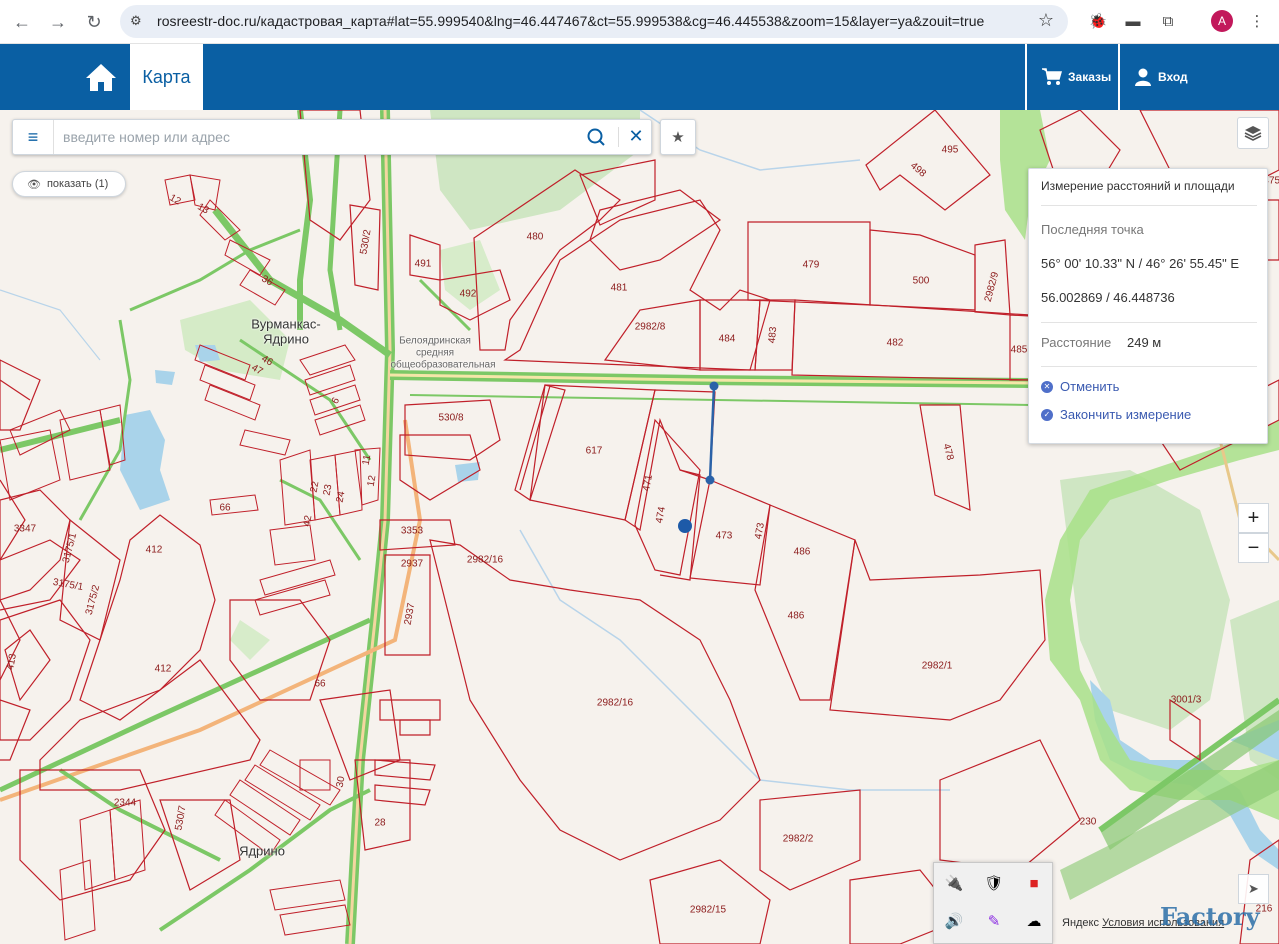 Image resolution: width=1279 pixels, height=944 pixels. I want to click on coords-decimal: 56.002869 / 46.448736, so click(1108, 297).